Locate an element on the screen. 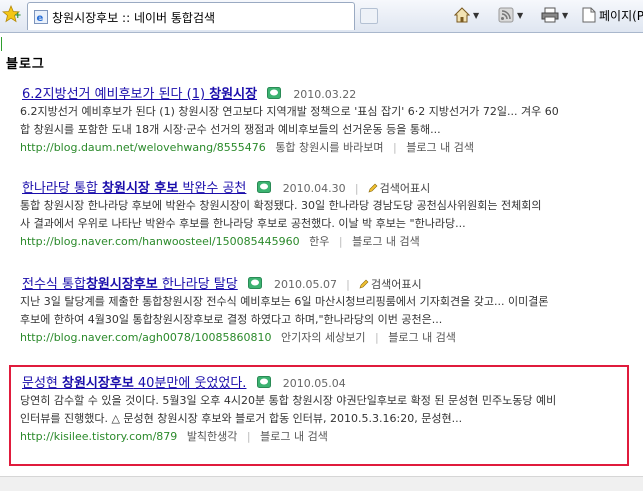  result-header: 문성현 창원시장후보 40분만에 웃었었다. 2010.05.04 is located at coordinates (332, 382).